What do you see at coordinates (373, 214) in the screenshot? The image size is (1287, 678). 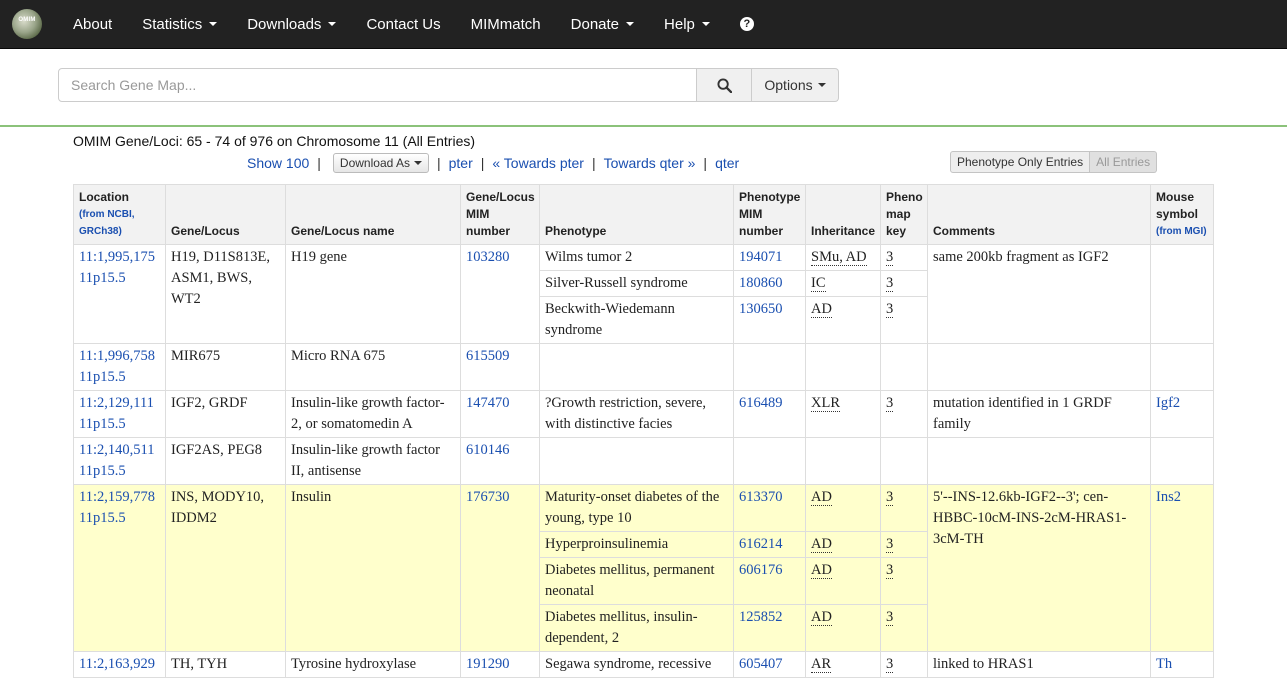 I see `column-header-gene-name: Gene/Locus name` at bounding box center [373, 214].